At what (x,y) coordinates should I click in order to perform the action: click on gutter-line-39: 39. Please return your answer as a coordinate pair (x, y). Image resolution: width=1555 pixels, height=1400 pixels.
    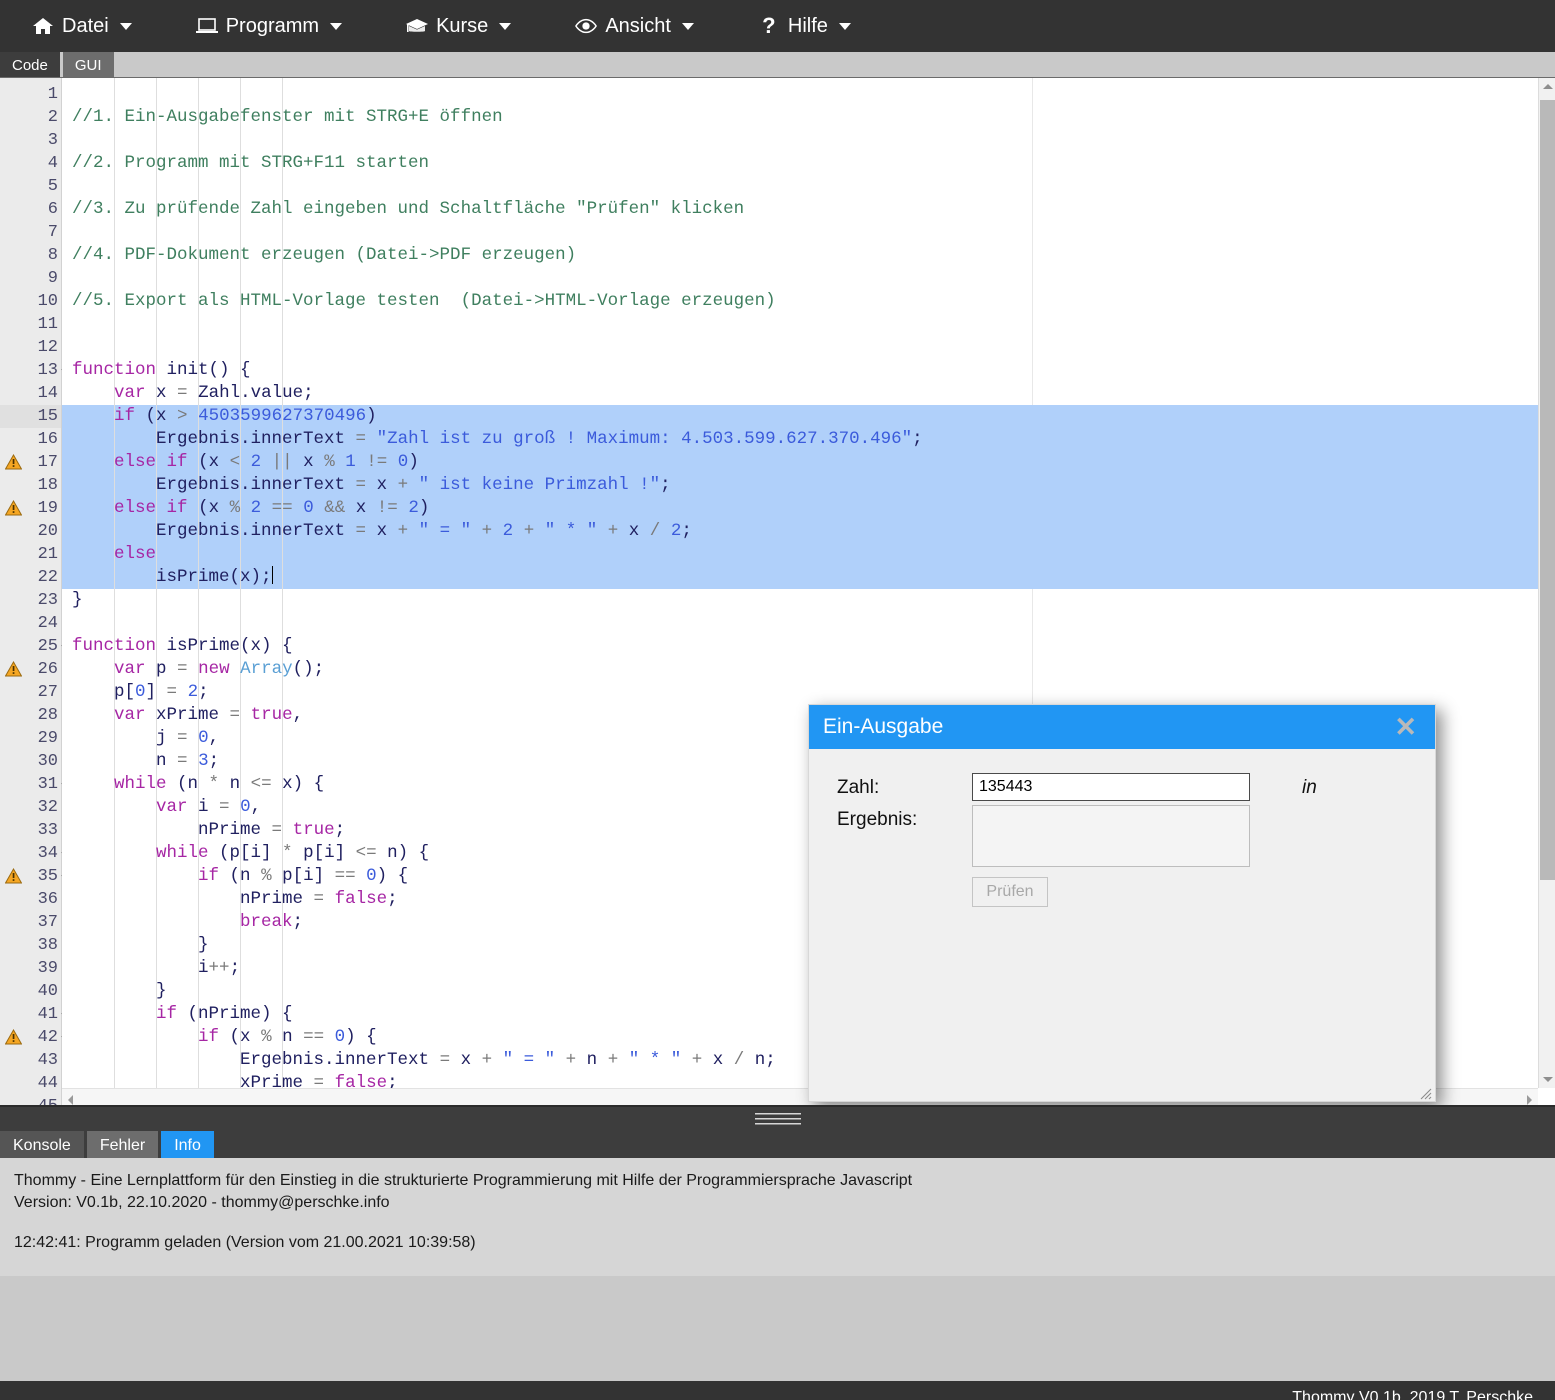
    Looking at the image, I should click on (30, 968).